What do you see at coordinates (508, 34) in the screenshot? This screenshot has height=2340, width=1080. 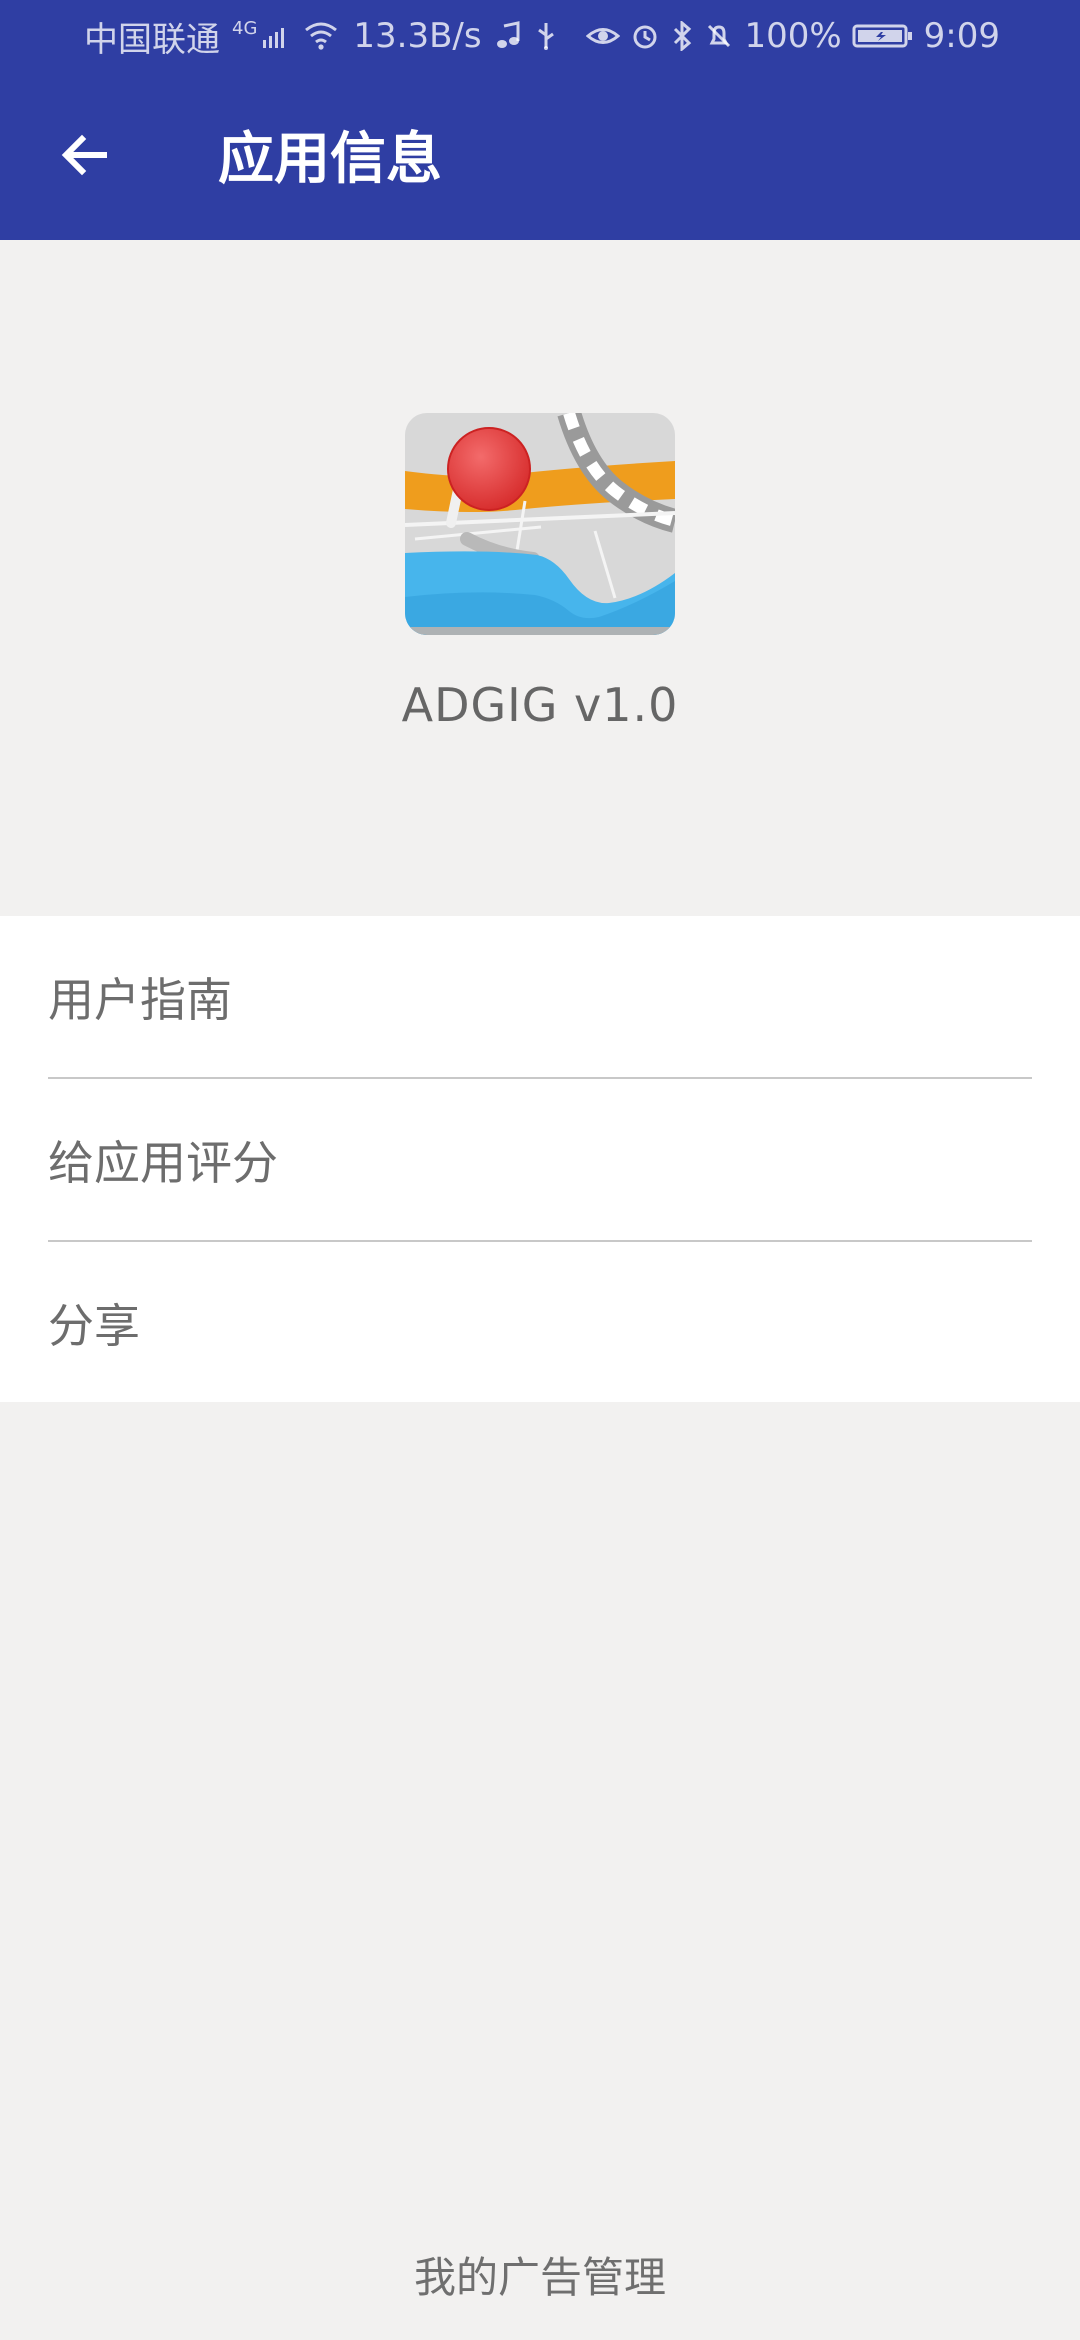 I see `music-icon` at bounding box center [508, 34].